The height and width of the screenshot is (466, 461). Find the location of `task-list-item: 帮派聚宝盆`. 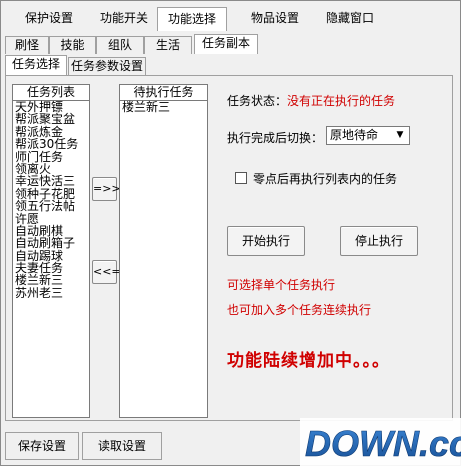

task-list-item: 帮派聚宝盆 is located at coordinates (51, 119).